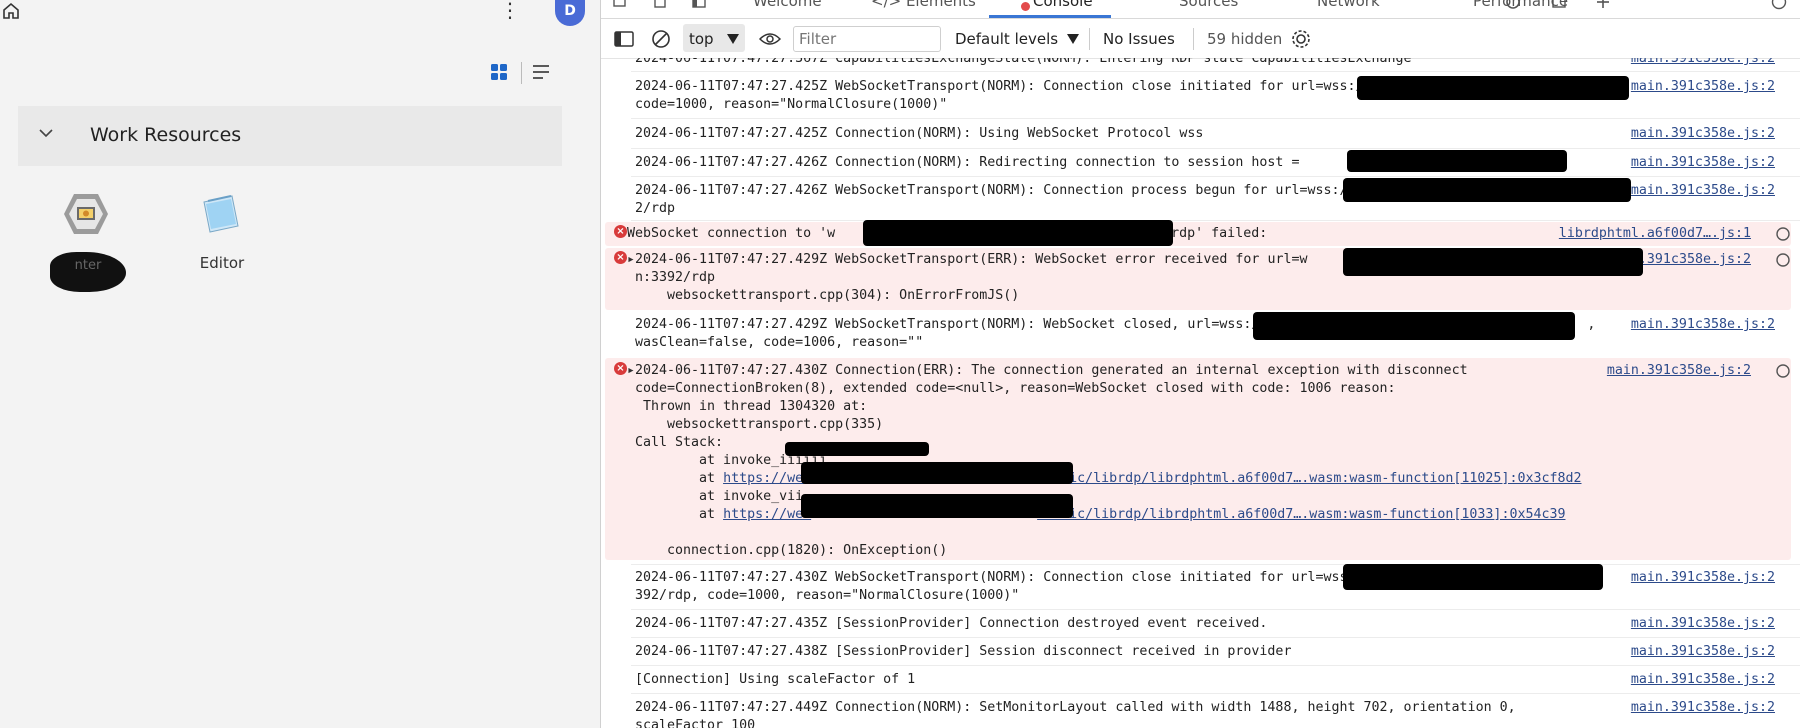 The height and width of the screenshot is (728, 1800). Describe the element at coordinates (521, 73) in the screenshot. I see `view-divider` at that location.